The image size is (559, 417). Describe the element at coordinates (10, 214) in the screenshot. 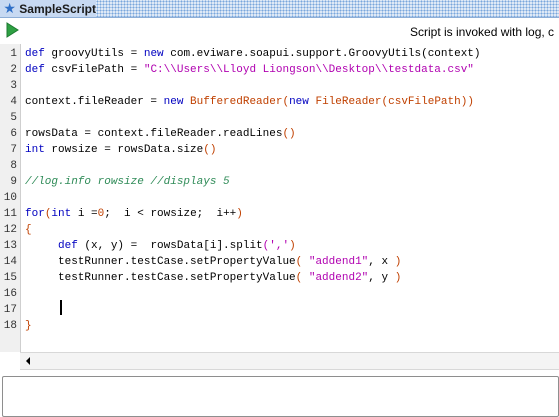

I see `line-number: 11` at that location.